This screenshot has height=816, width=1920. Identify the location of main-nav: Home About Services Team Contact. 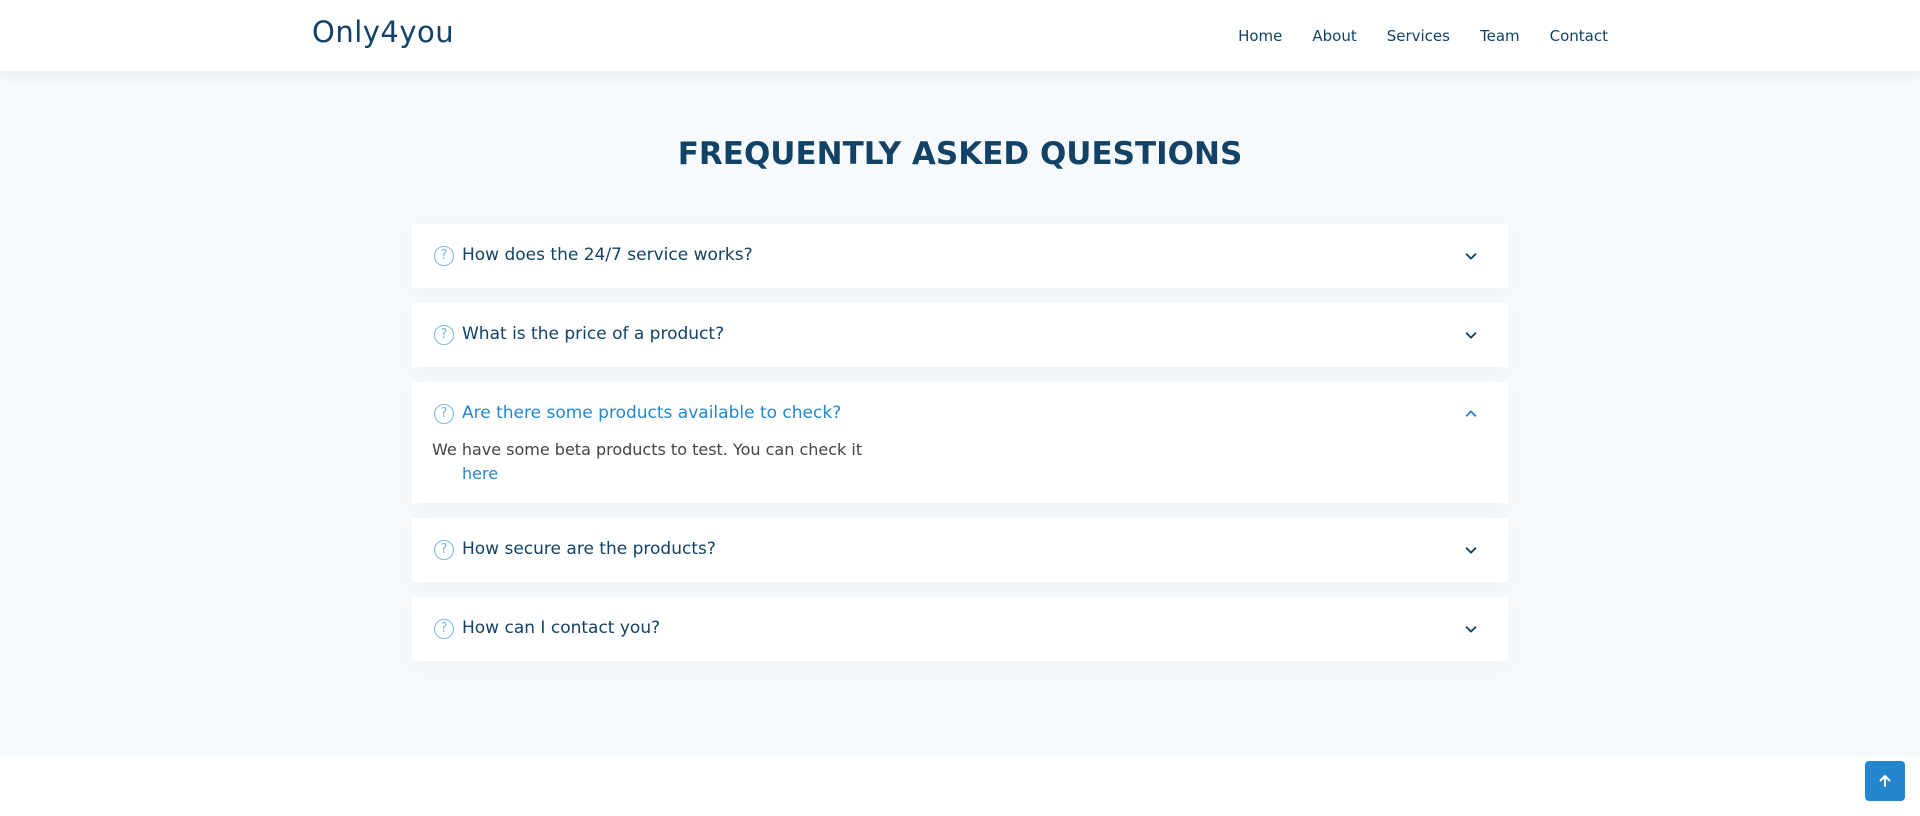
(1423, 35).